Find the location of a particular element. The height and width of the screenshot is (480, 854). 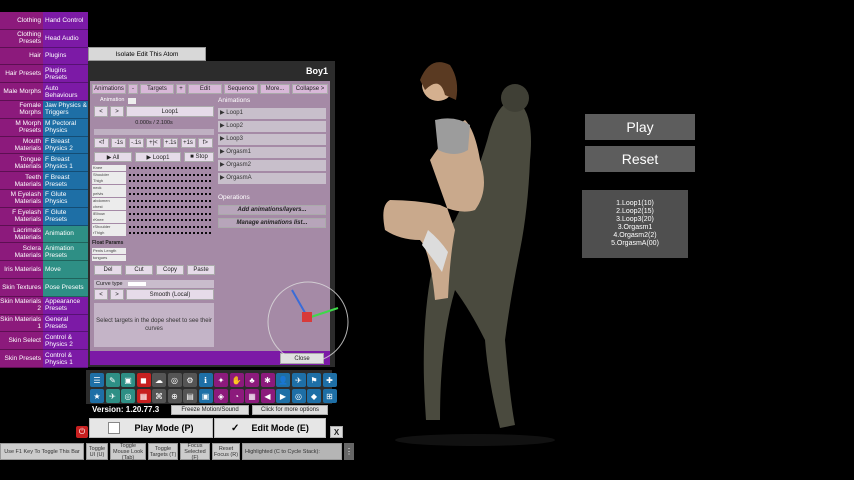

tool-icon: ♣ is located at coordinates (252, 380).